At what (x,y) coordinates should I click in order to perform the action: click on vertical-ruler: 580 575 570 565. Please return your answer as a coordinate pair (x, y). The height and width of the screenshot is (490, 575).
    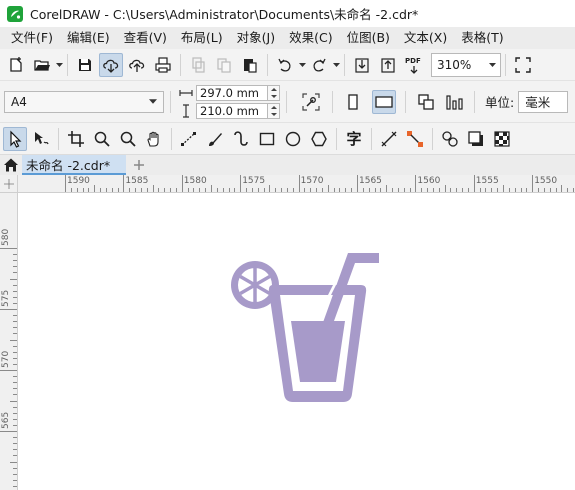
    Looking at the image, I should click on (9, 341).